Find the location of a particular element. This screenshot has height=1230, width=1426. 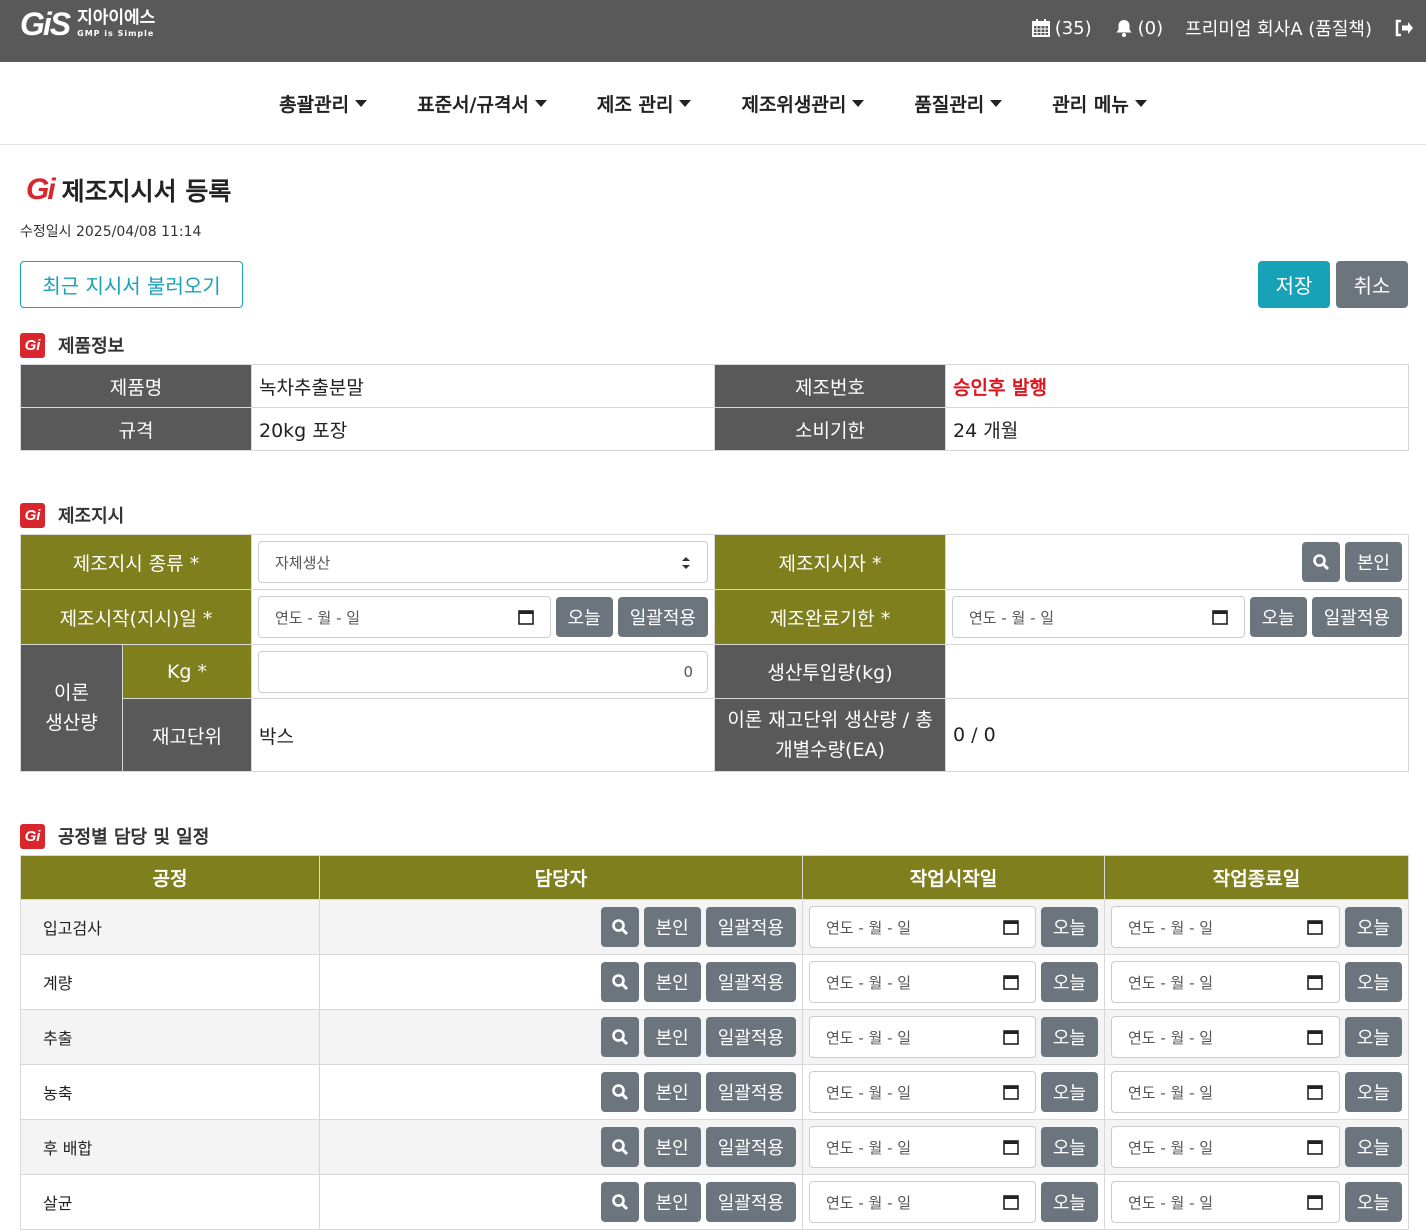

header-start-date: 작업시작일 is located at coordinates (953, 877).